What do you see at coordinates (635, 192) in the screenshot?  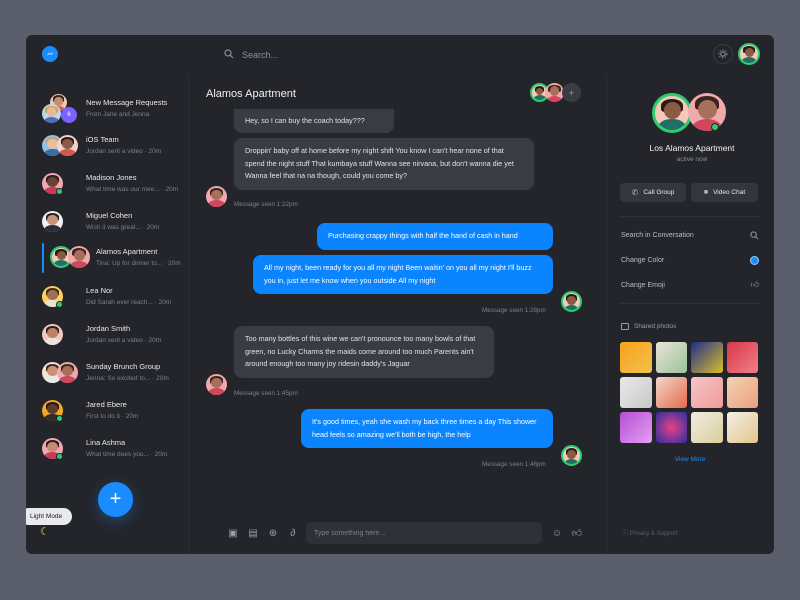 I see `phone-icon: ✆` at bounding box center [635, 192].